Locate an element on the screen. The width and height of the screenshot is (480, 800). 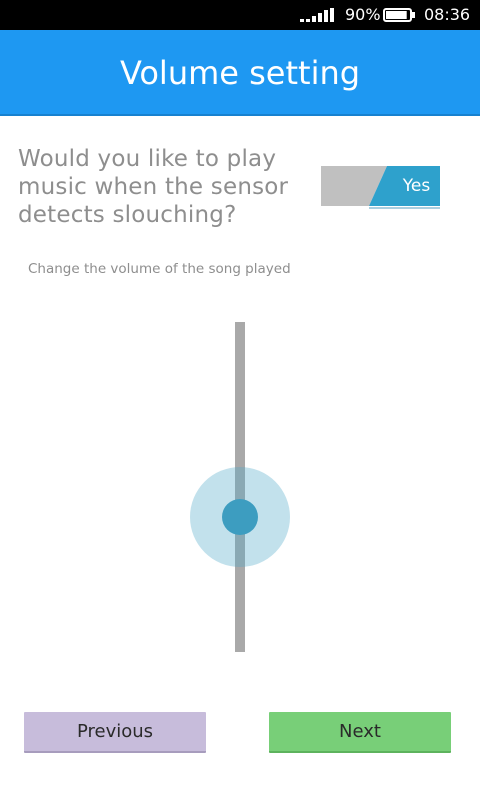
volume-slider-thumb is located at coordinates (240, 516).